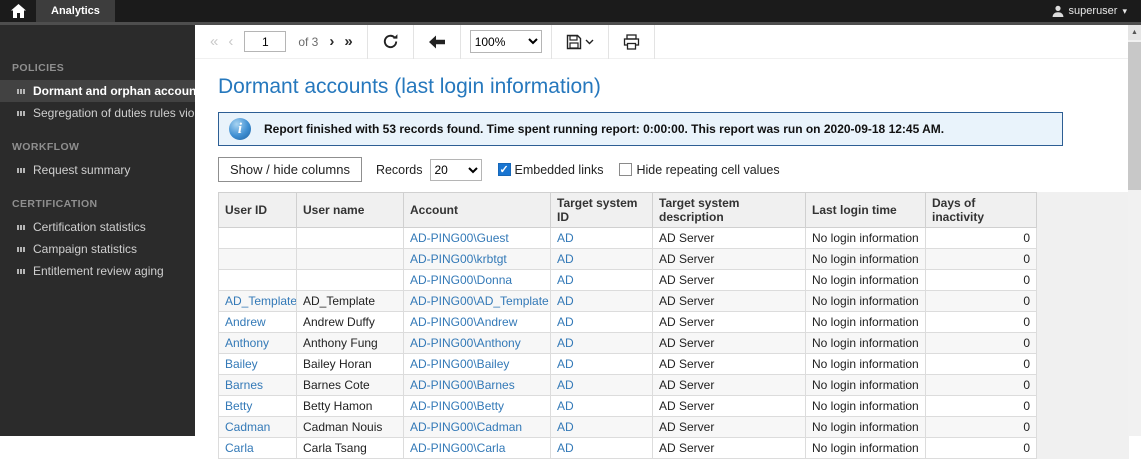 The width and height of the screenshot is (1141, 459). Describe the element at coordinates (331, 41) in the screenshot. I see `next-page-button: ›` at that location.